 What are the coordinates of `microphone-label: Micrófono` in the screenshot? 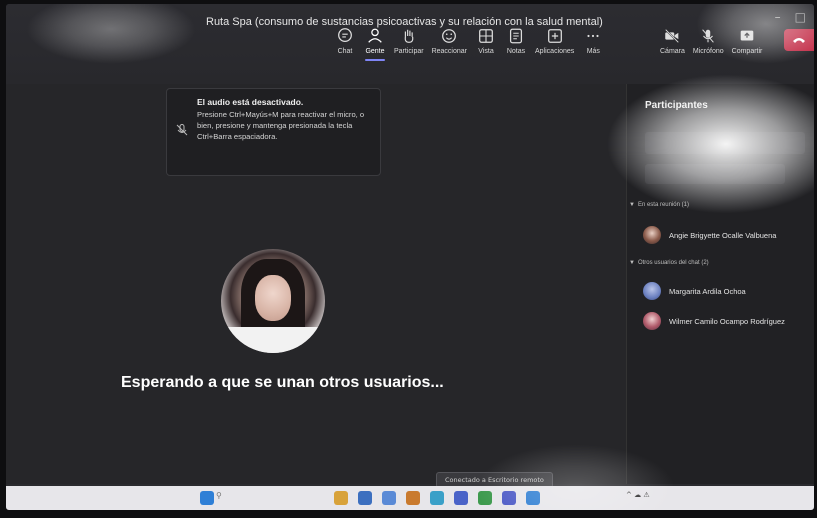 It's located at (708, 51).